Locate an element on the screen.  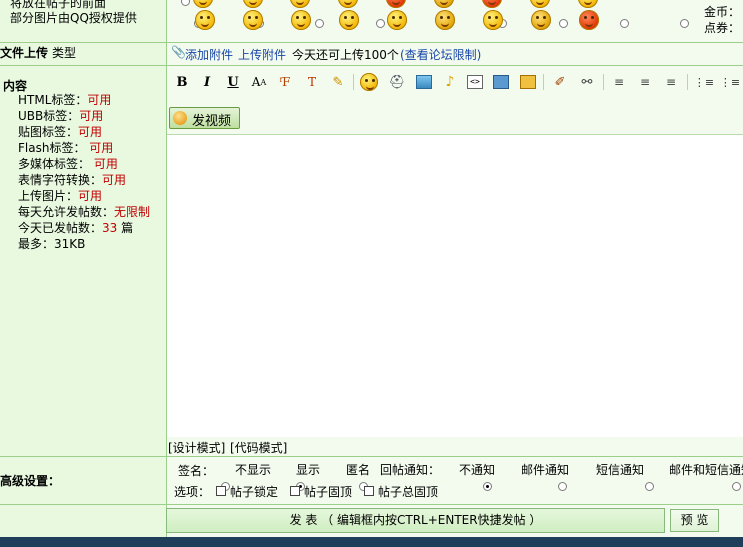
upload-attachment-link: 上传附件 is located at coordinates (262, 54).